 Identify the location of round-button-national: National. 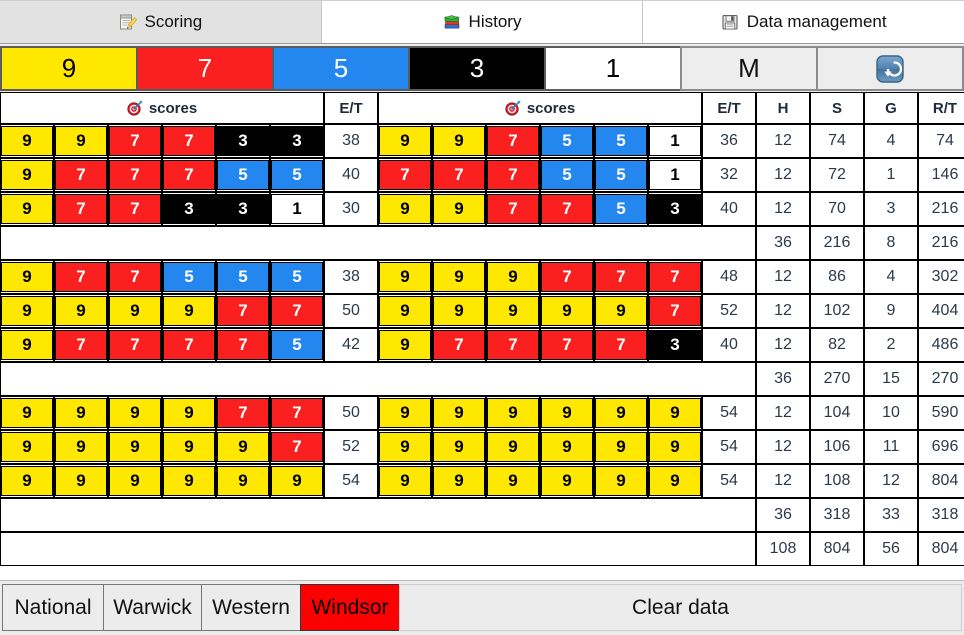
(53, 607).